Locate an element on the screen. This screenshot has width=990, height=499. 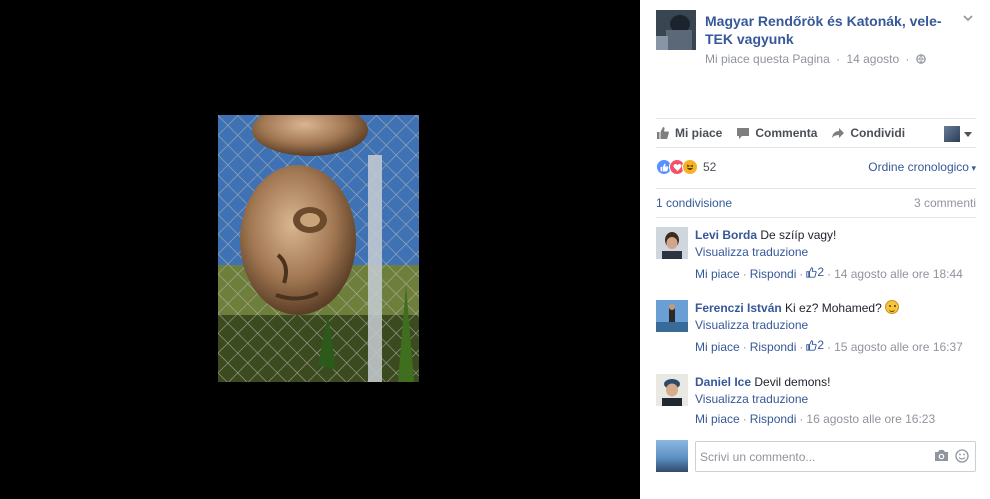
like-button-label: Mi piace is located at coordinates (699, 133).